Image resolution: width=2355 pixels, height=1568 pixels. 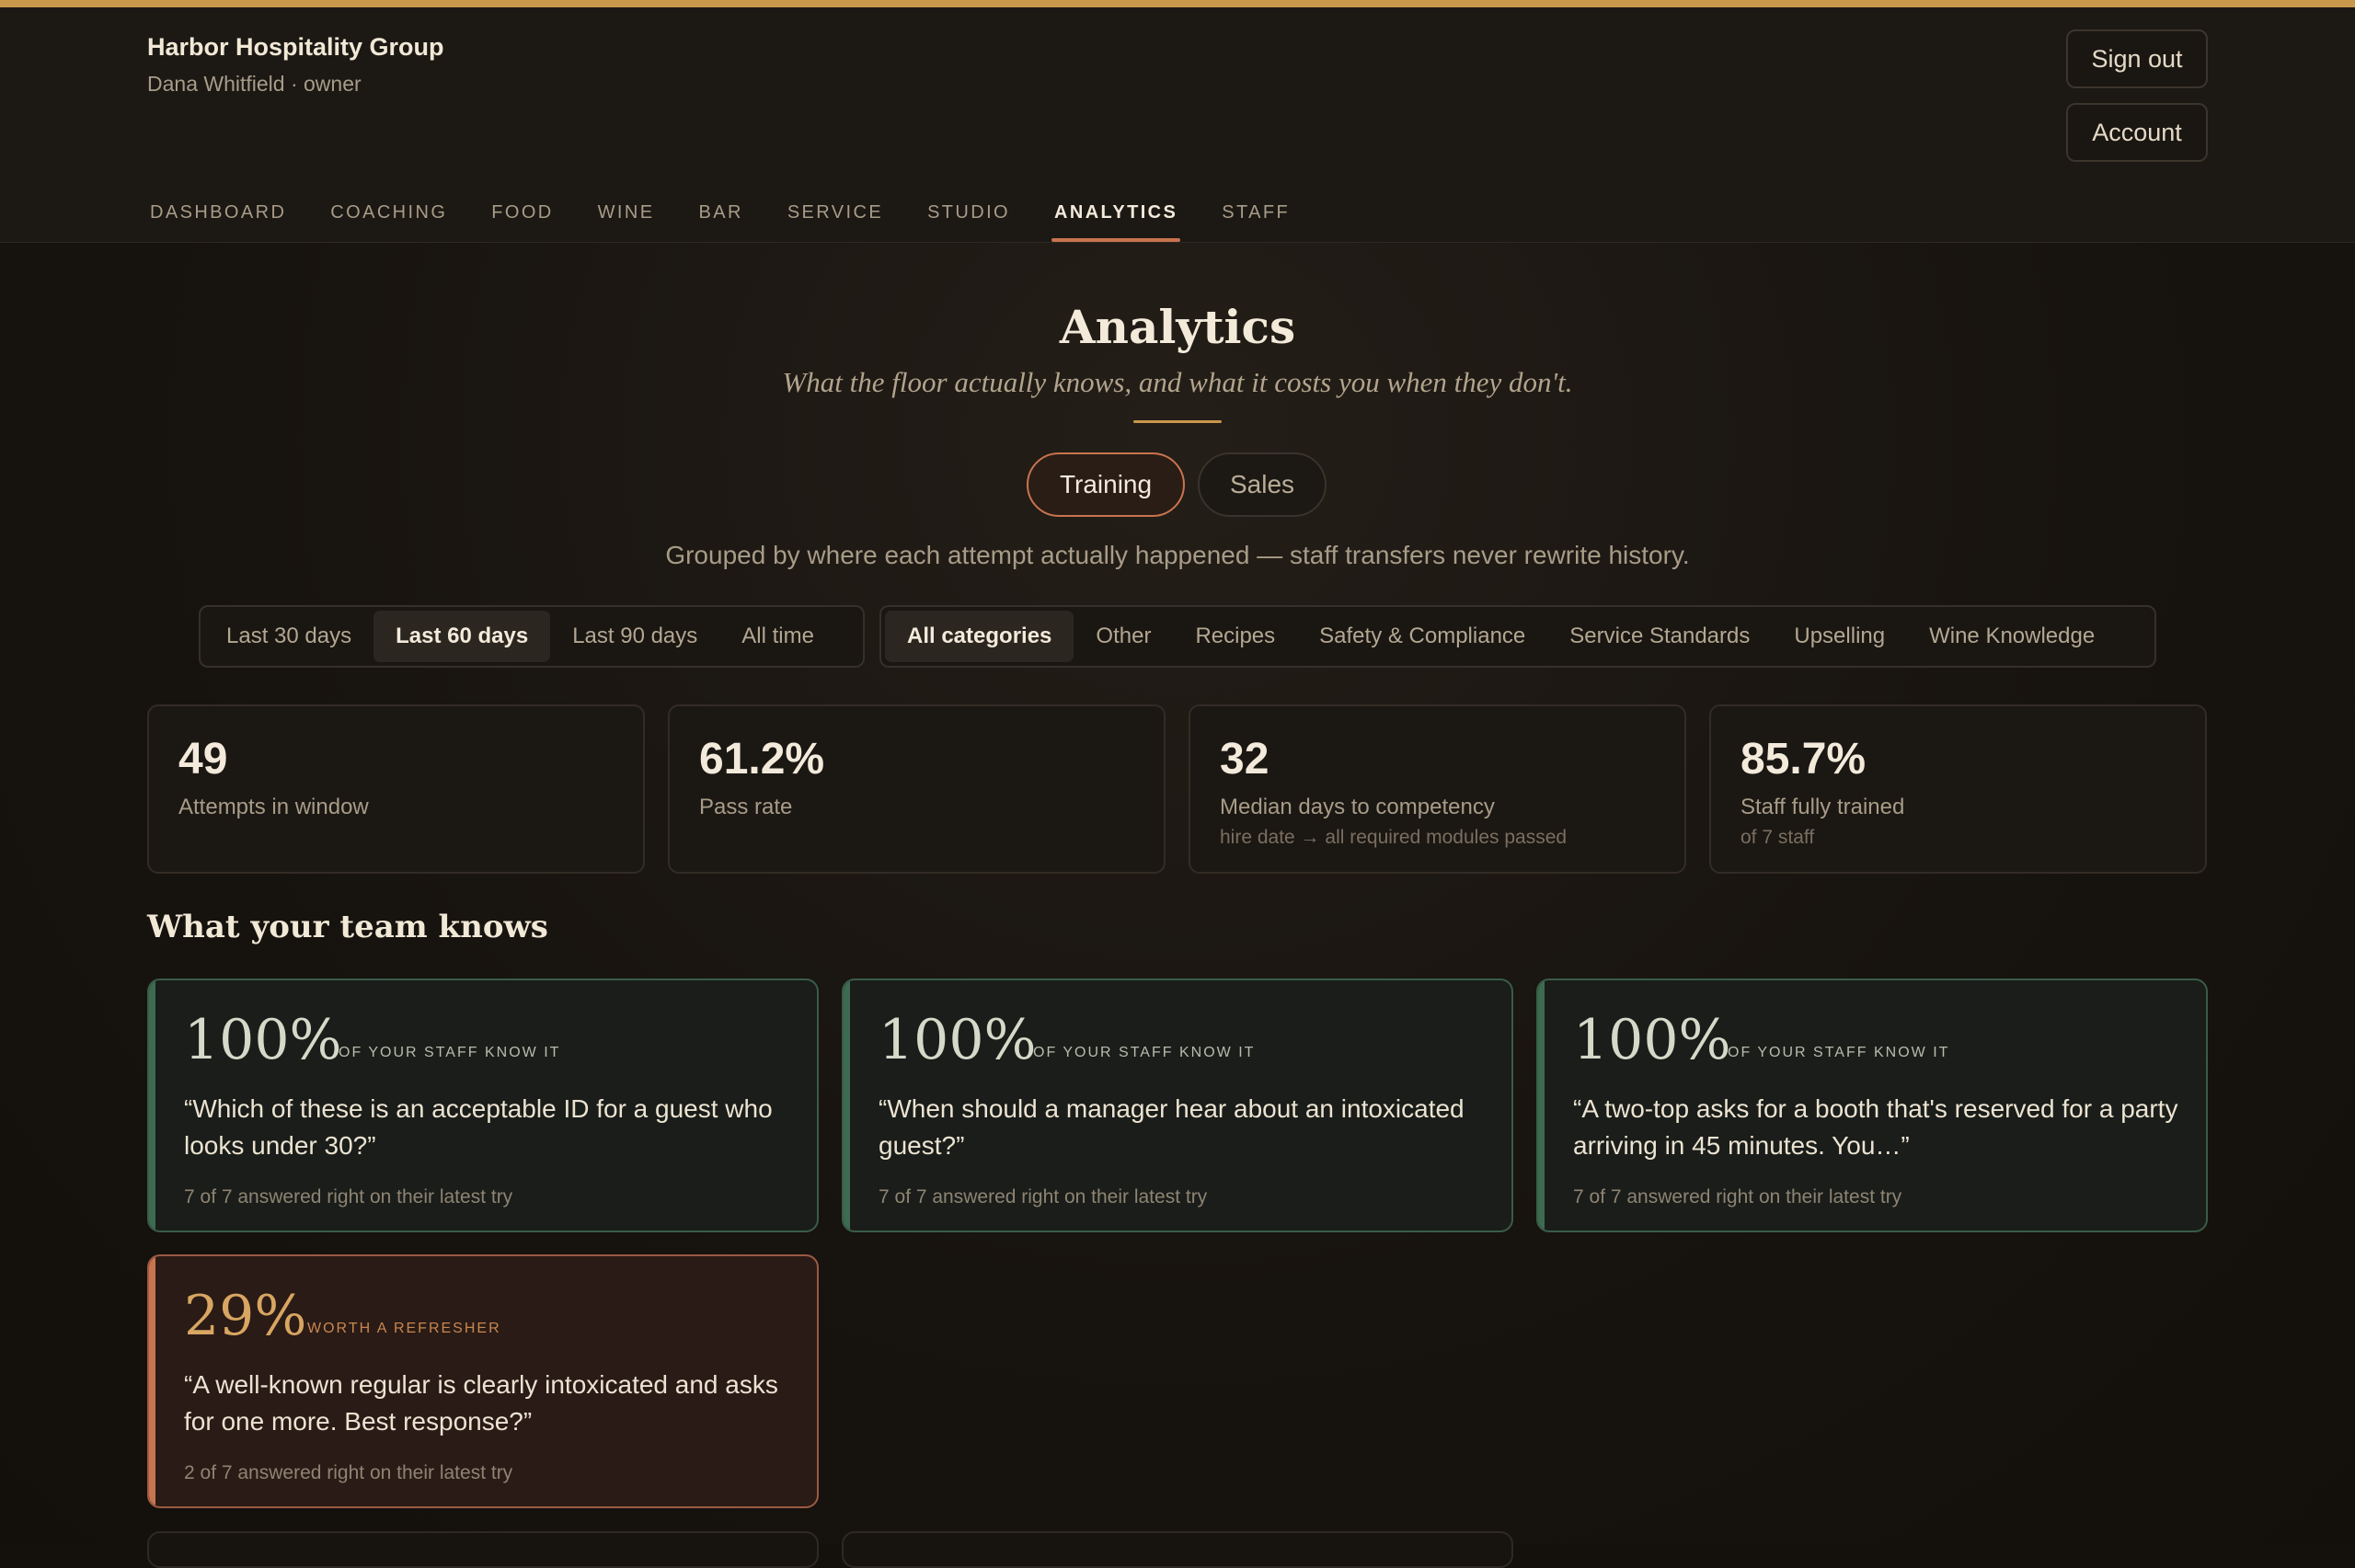 I want to click on category-recipes: Recipes, so click(x=1235, y=636).